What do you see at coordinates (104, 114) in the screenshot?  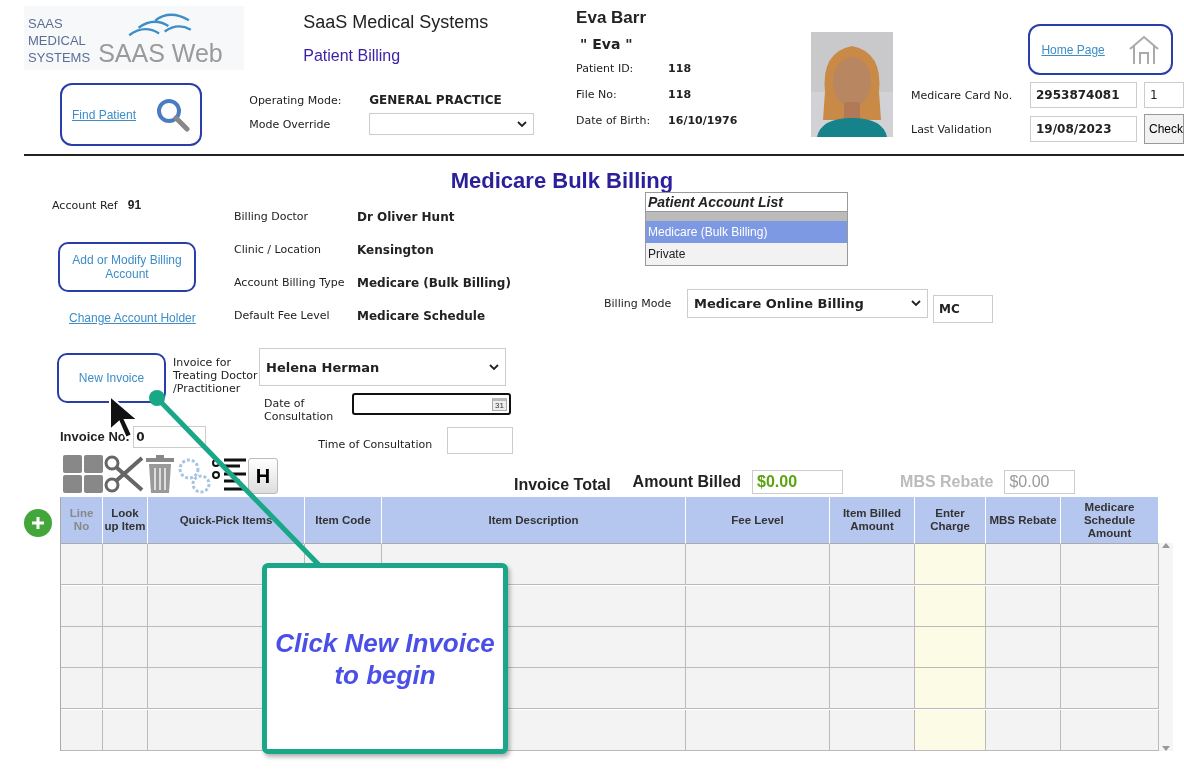 I see `find-patient-link: Find Patient` at bounding box center [104, 114].